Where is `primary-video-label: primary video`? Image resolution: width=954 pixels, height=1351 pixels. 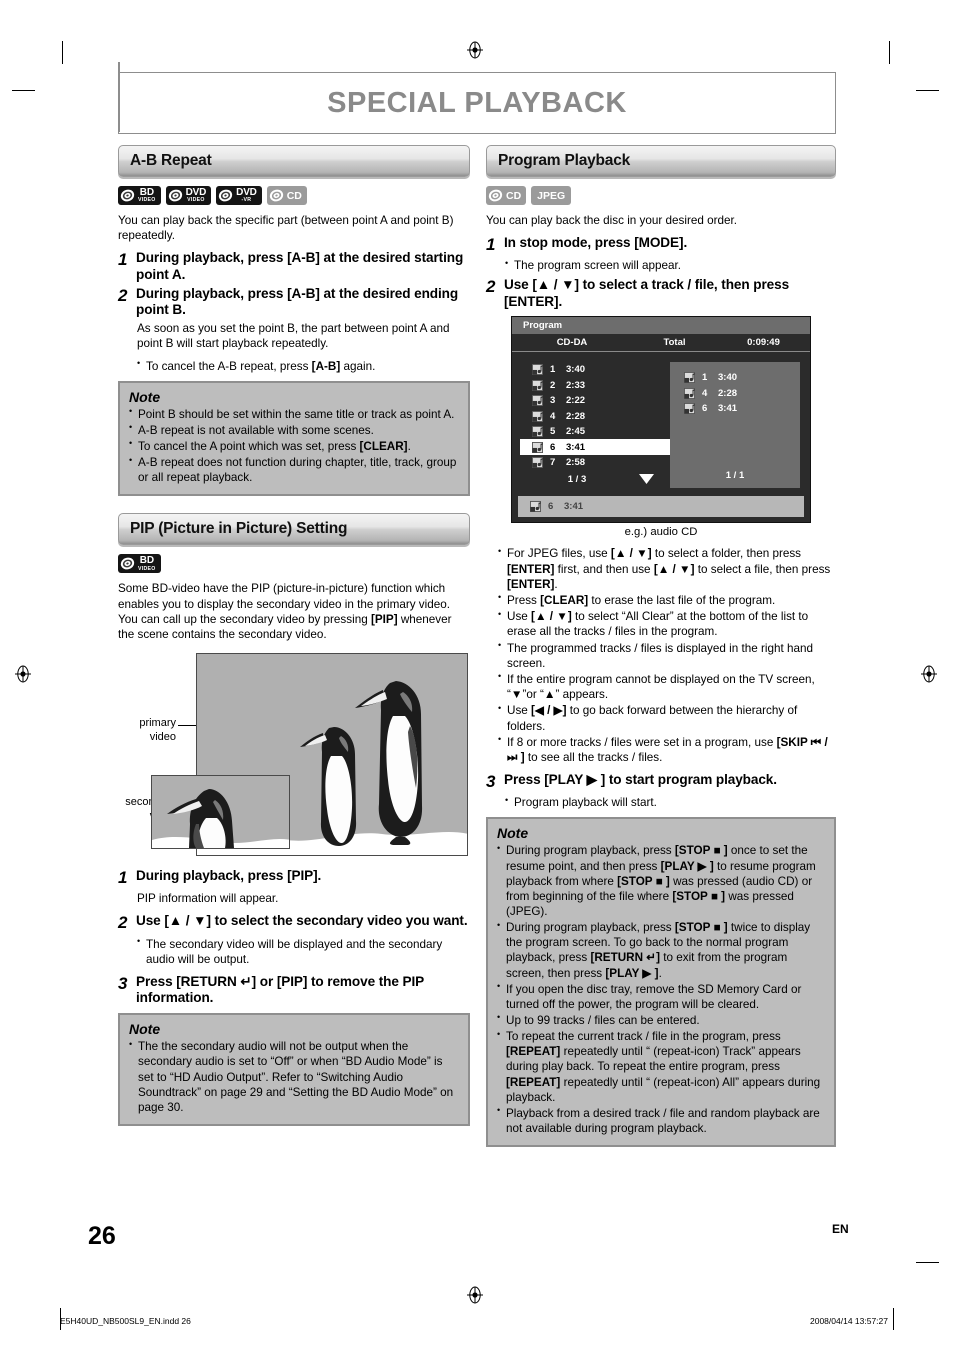 primary-video-label: primary video is located at coordinates (147, 731).